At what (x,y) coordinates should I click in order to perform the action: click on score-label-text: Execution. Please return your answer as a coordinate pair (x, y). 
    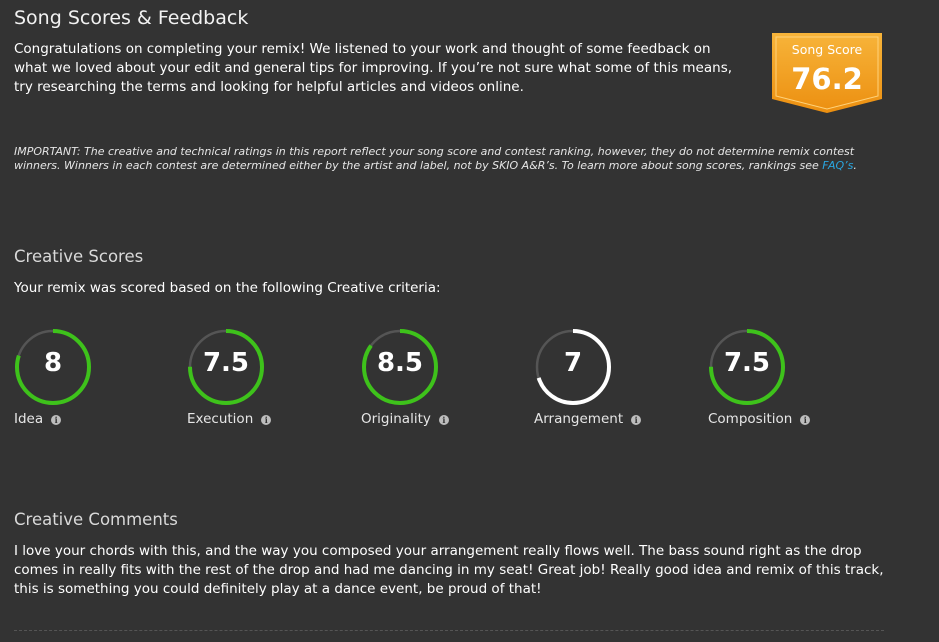
    Looking at the image, I should click on (220, 419).